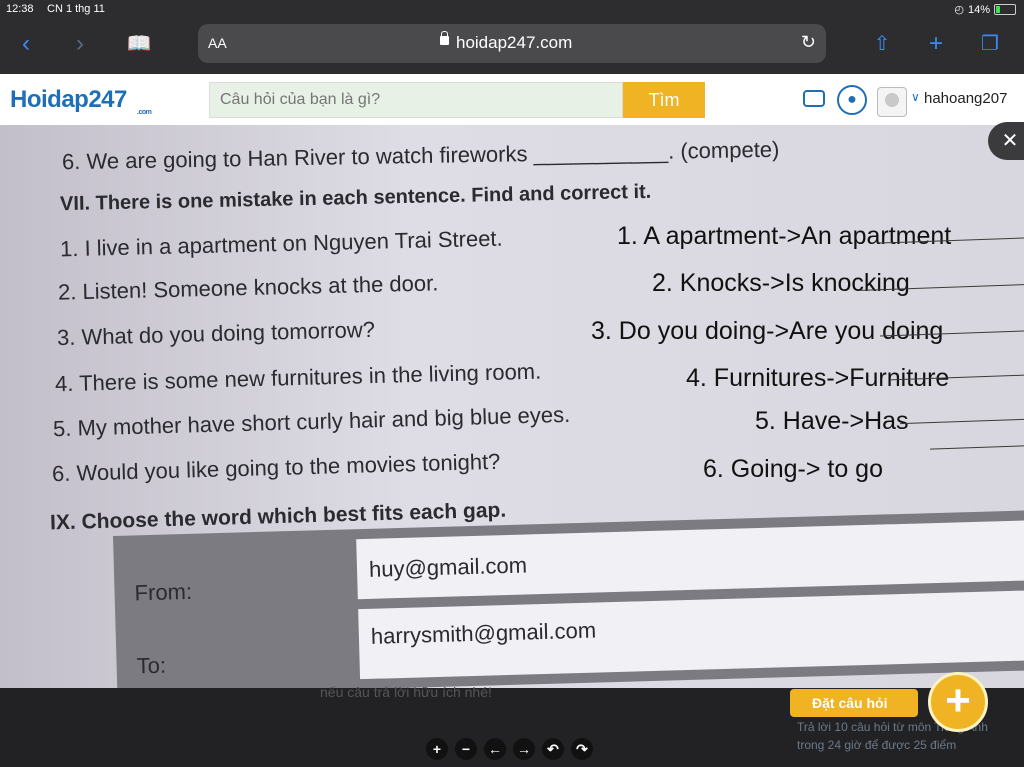 This screenshot has width=1024, height=767. I want to click on status-right: ◴ 14%, so click(985, 9).